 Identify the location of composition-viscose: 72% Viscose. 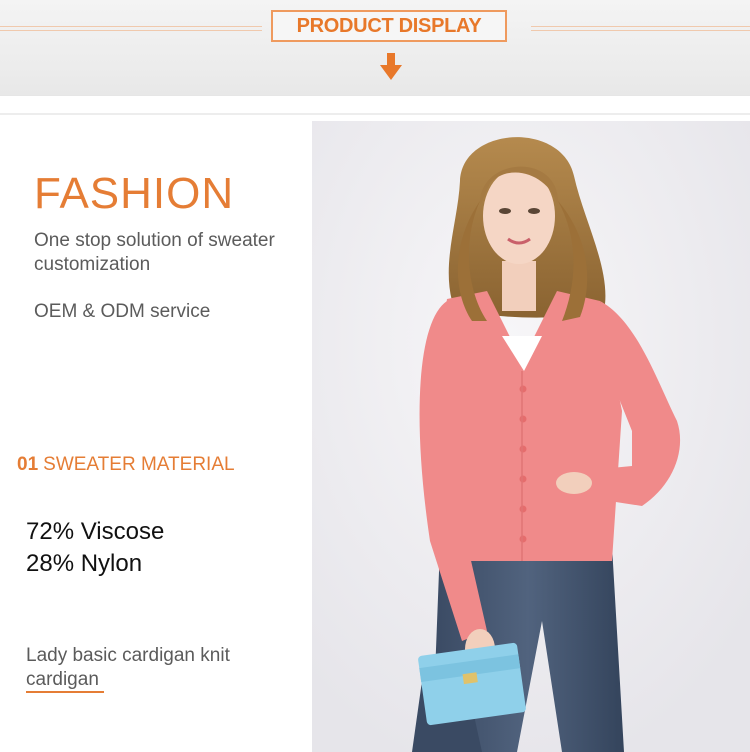
(95, 531).